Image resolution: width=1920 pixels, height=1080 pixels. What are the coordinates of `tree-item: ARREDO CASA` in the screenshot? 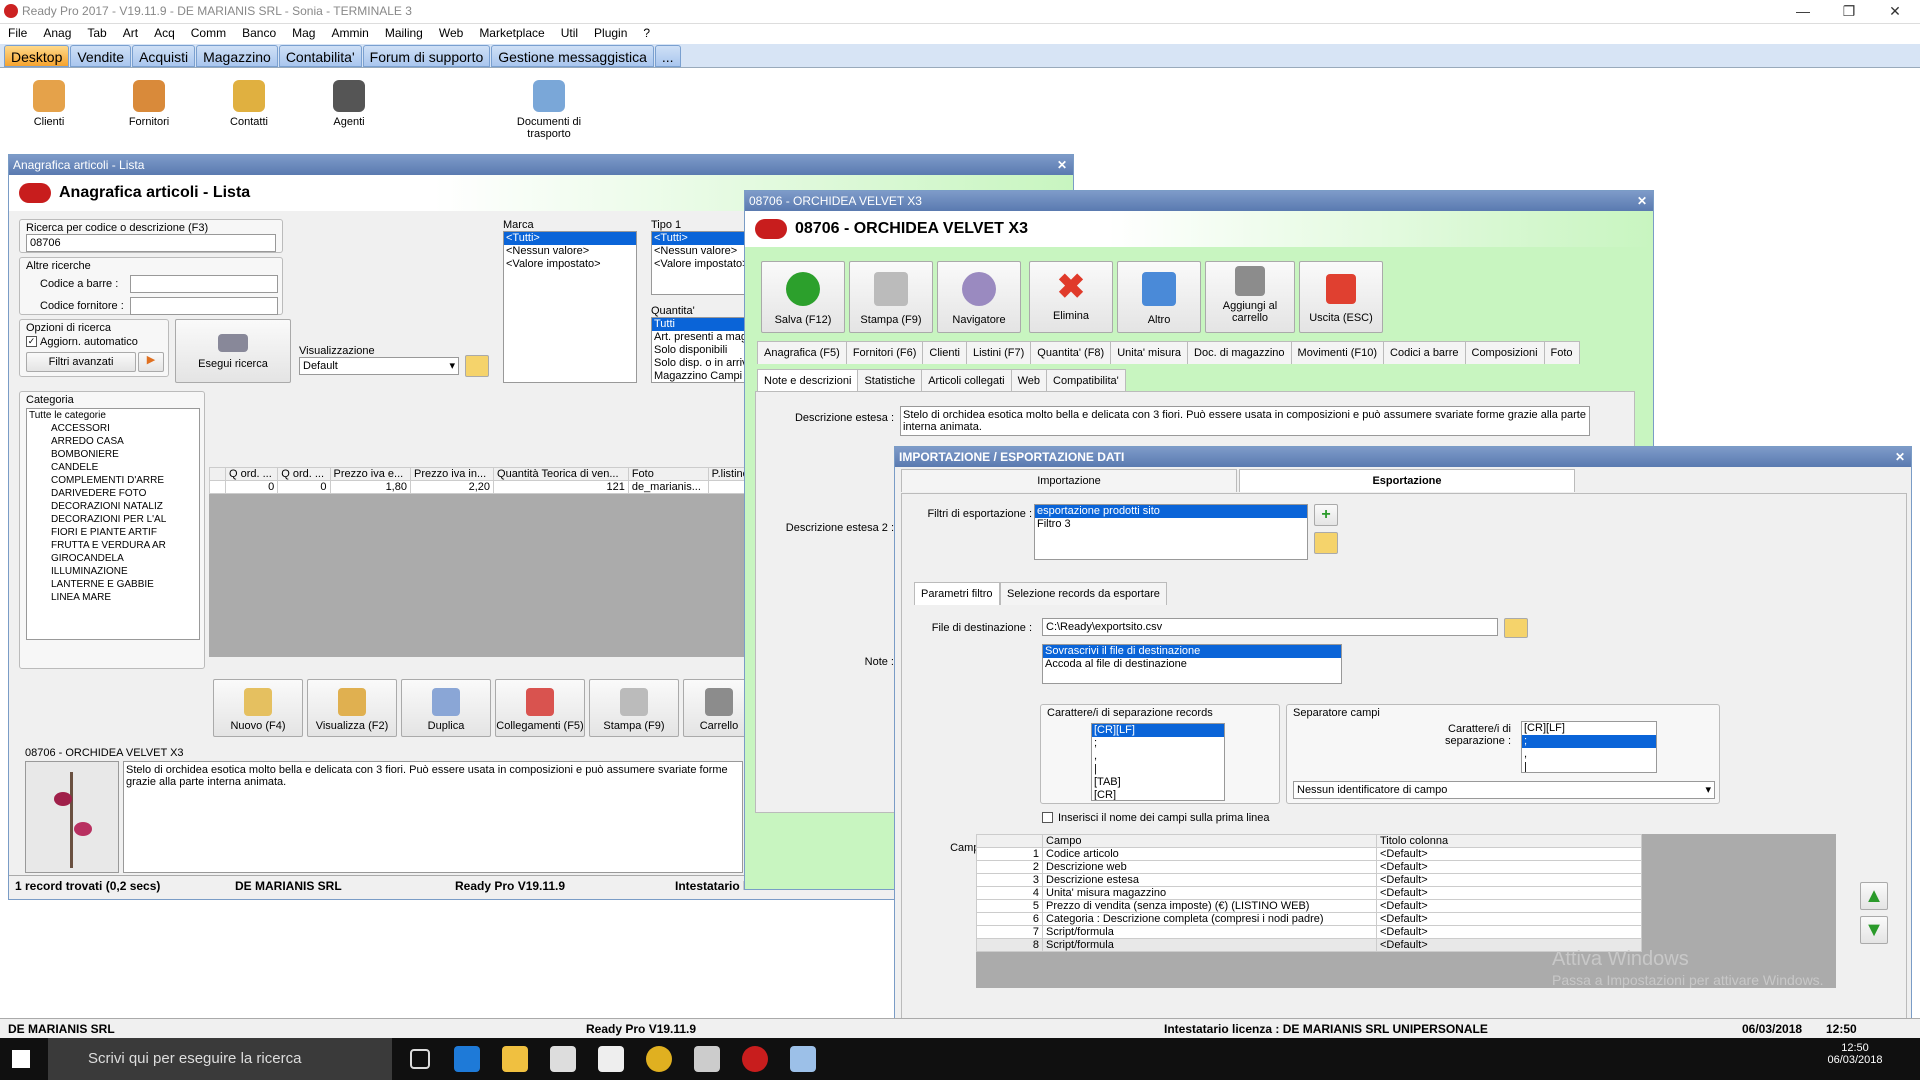 It's located at (113, 441).